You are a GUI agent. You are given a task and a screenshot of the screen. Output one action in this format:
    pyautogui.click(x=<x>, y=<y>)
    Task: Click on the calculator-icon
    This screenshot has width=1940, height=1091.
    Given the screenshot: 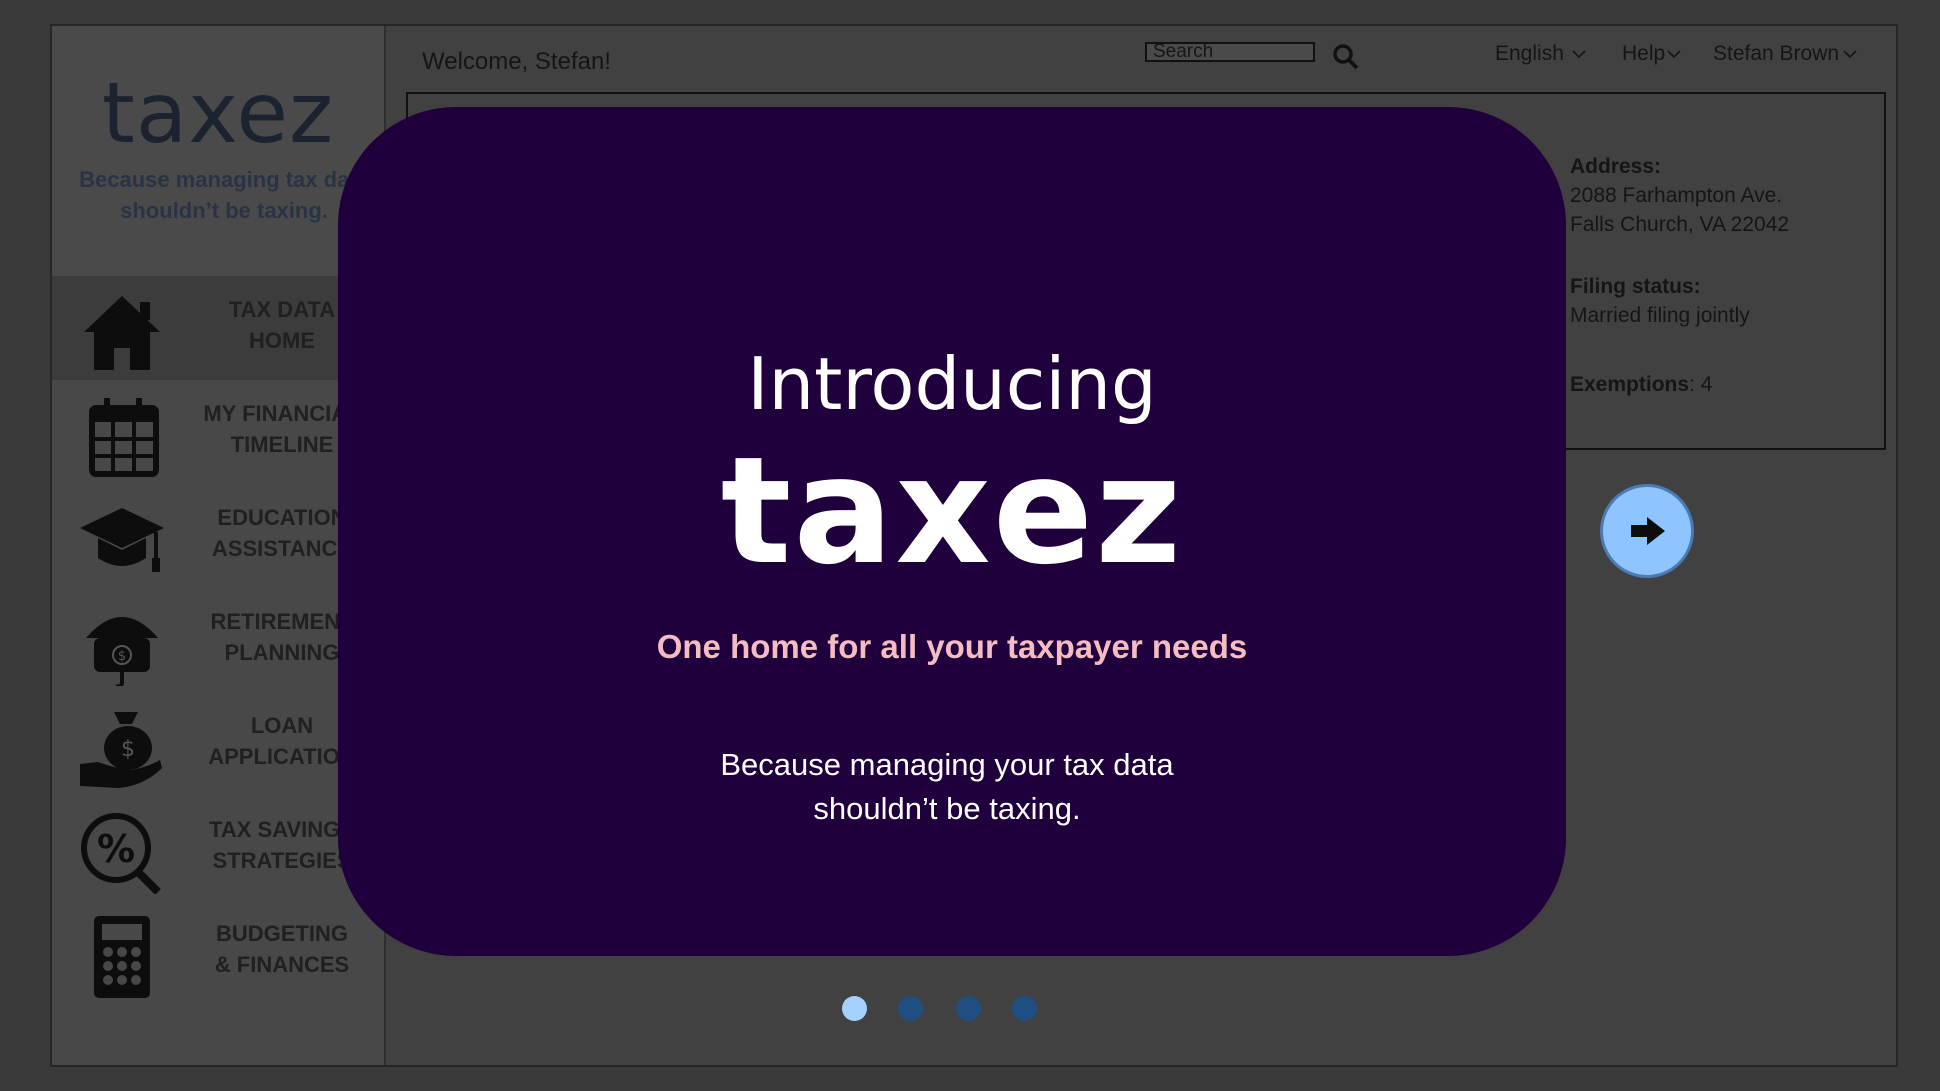 What is the action you would take?
    pyautogui.click(x=122, y=957)
    